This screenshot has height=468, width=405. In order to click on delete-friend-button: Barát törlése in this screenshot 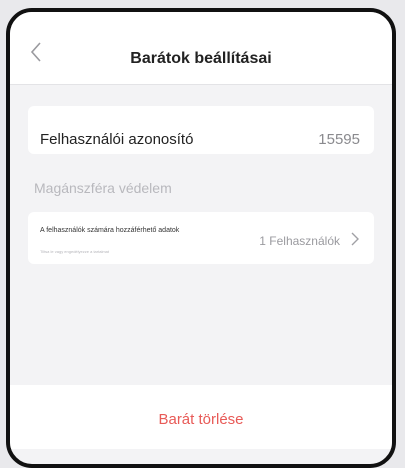, I will do `click(201, 417)`.